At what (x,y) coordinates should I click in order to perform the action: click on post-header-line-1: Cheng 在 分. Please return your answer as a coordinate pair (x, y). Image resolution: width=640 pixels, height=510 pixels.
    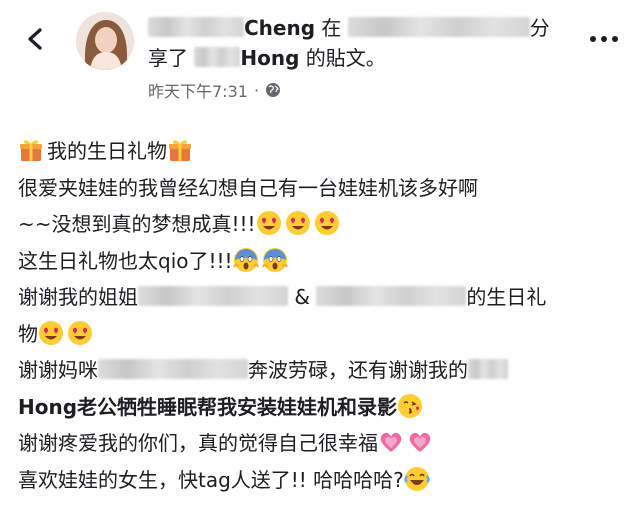
    Looking at the image, I should click on (349, 28).